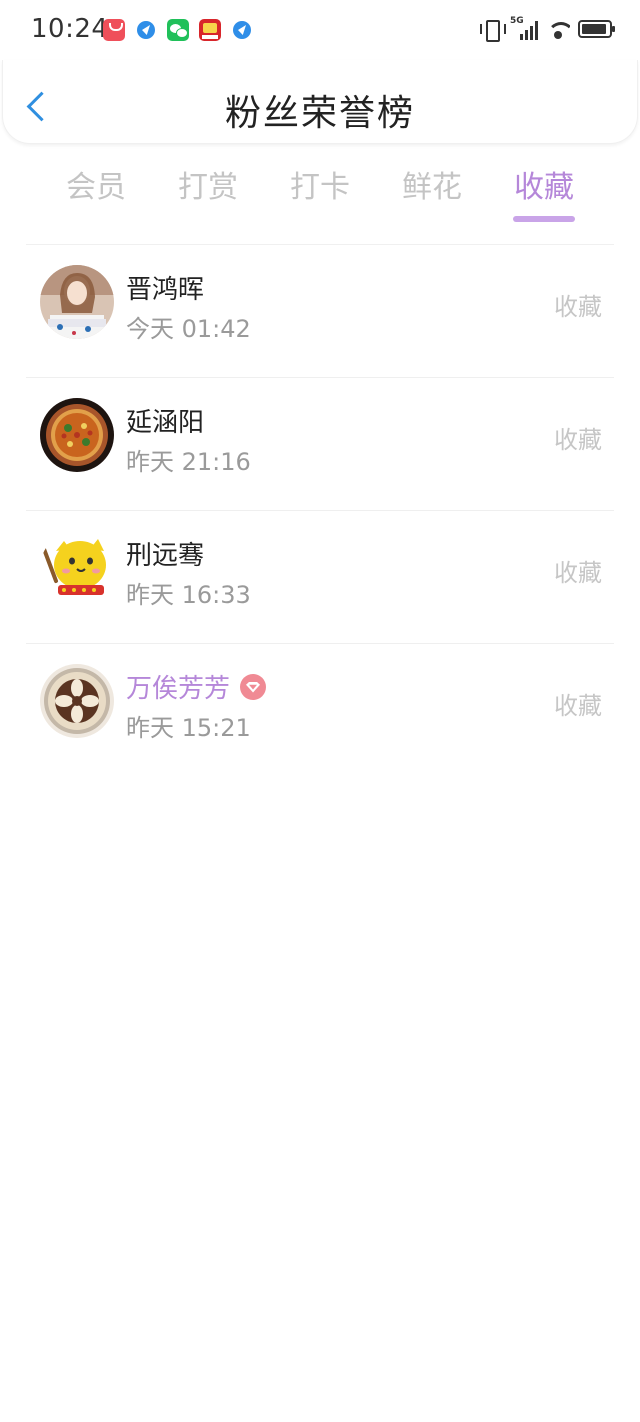 This screenshot has width=640, height=1422. Describe the element at coordinates (320, 184) in the screenshot. I see `tab-checkin: 打卡` at that location.